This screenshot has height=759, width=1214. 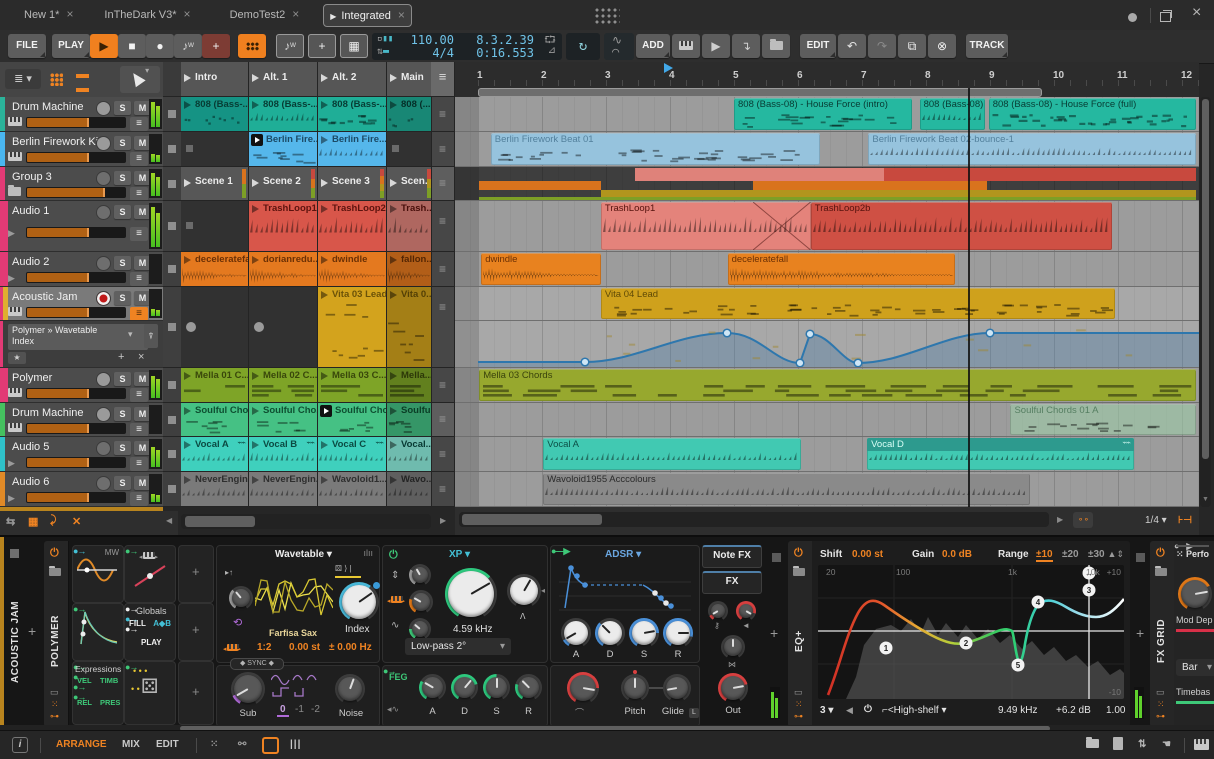 What do you see at coordinates (215, 269) in the screenshot?
I see `clip-cell: deceleratefall` at bounding box center [215, 269].